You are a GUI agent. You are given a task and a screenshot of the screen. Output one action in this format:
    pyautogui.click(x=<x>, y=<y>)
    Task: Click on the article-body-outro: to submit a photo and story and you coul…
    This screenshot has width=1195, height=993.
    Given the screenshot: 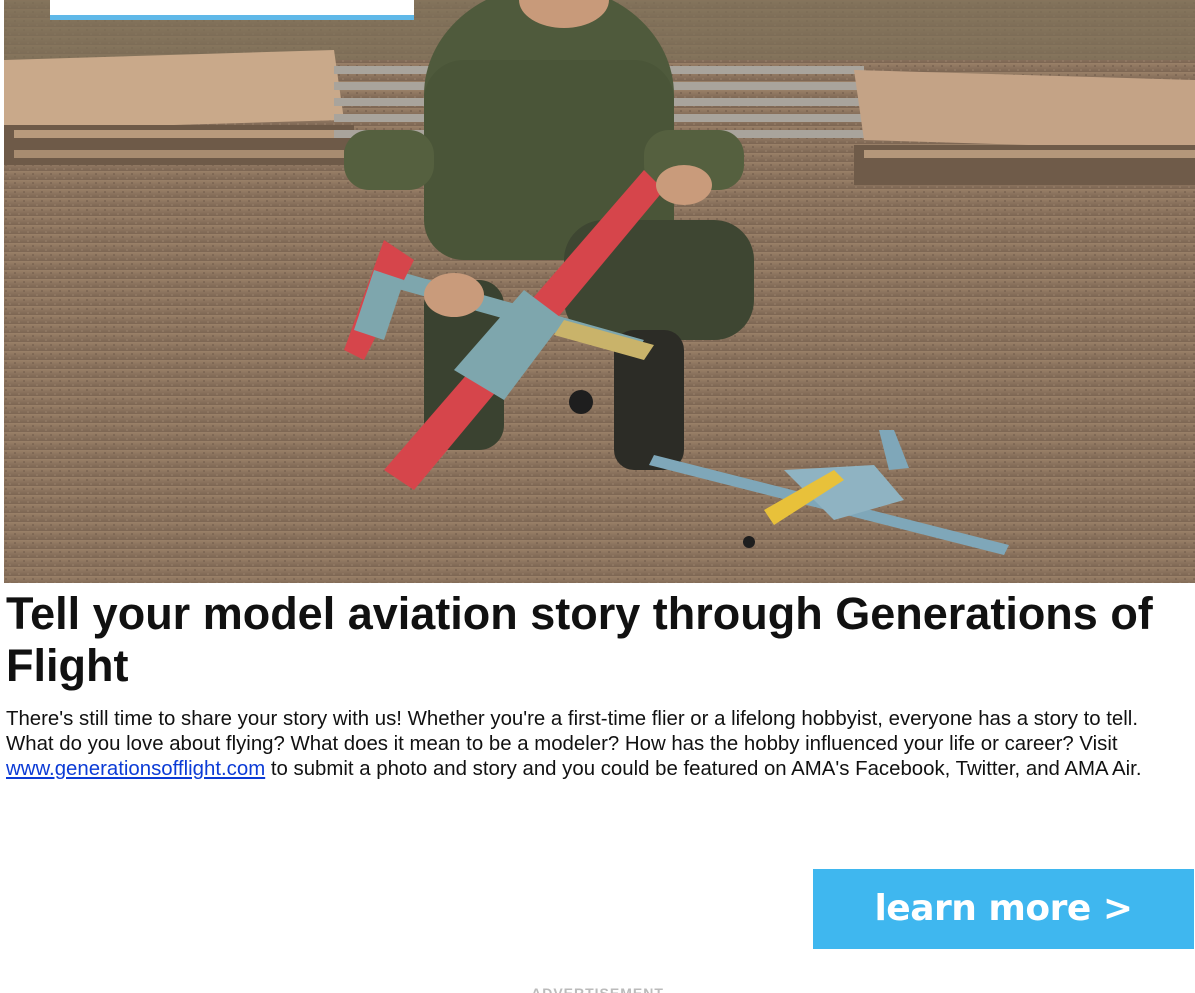 What is the action you would take?
    pyautogui.click(x=703, y=769)
    